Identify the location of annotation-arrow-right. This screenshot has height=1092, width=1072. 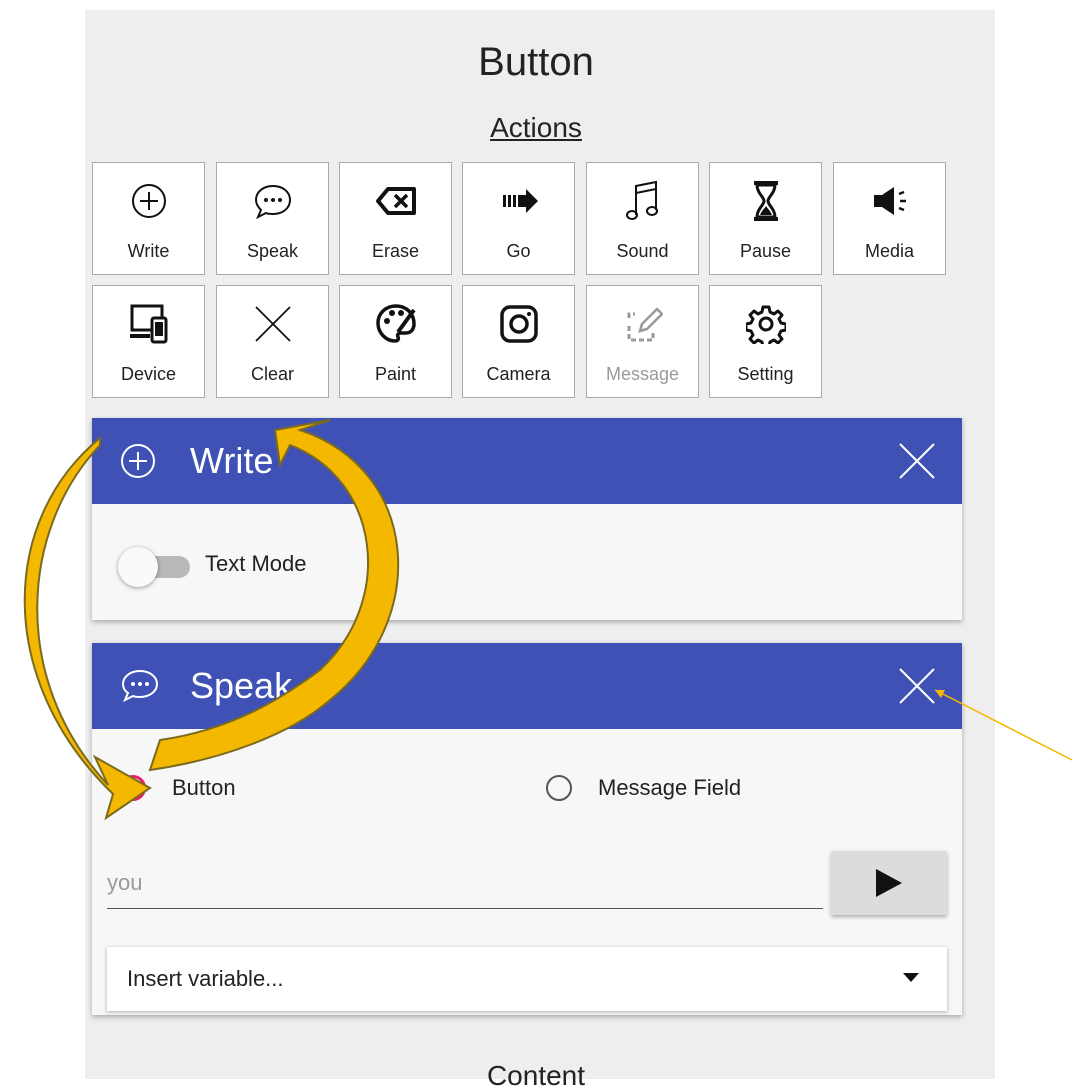
(274, 595).